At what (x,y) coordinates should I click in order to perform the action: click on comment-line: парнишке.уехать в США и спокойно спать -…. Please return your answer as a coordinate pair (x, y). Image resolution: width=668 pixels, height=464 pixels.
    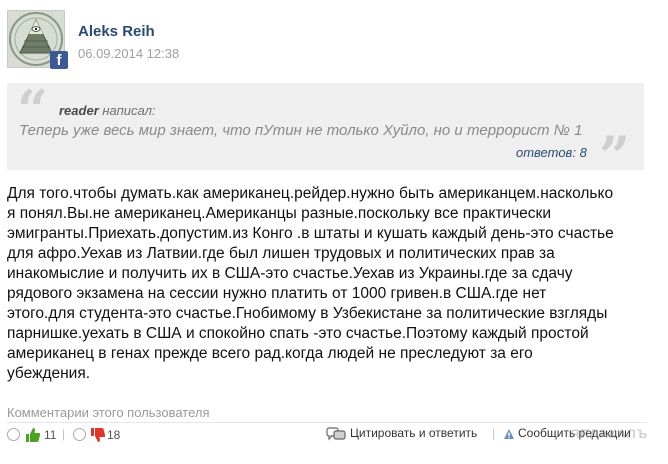
    Looking at the image, I should click on (298, 333).